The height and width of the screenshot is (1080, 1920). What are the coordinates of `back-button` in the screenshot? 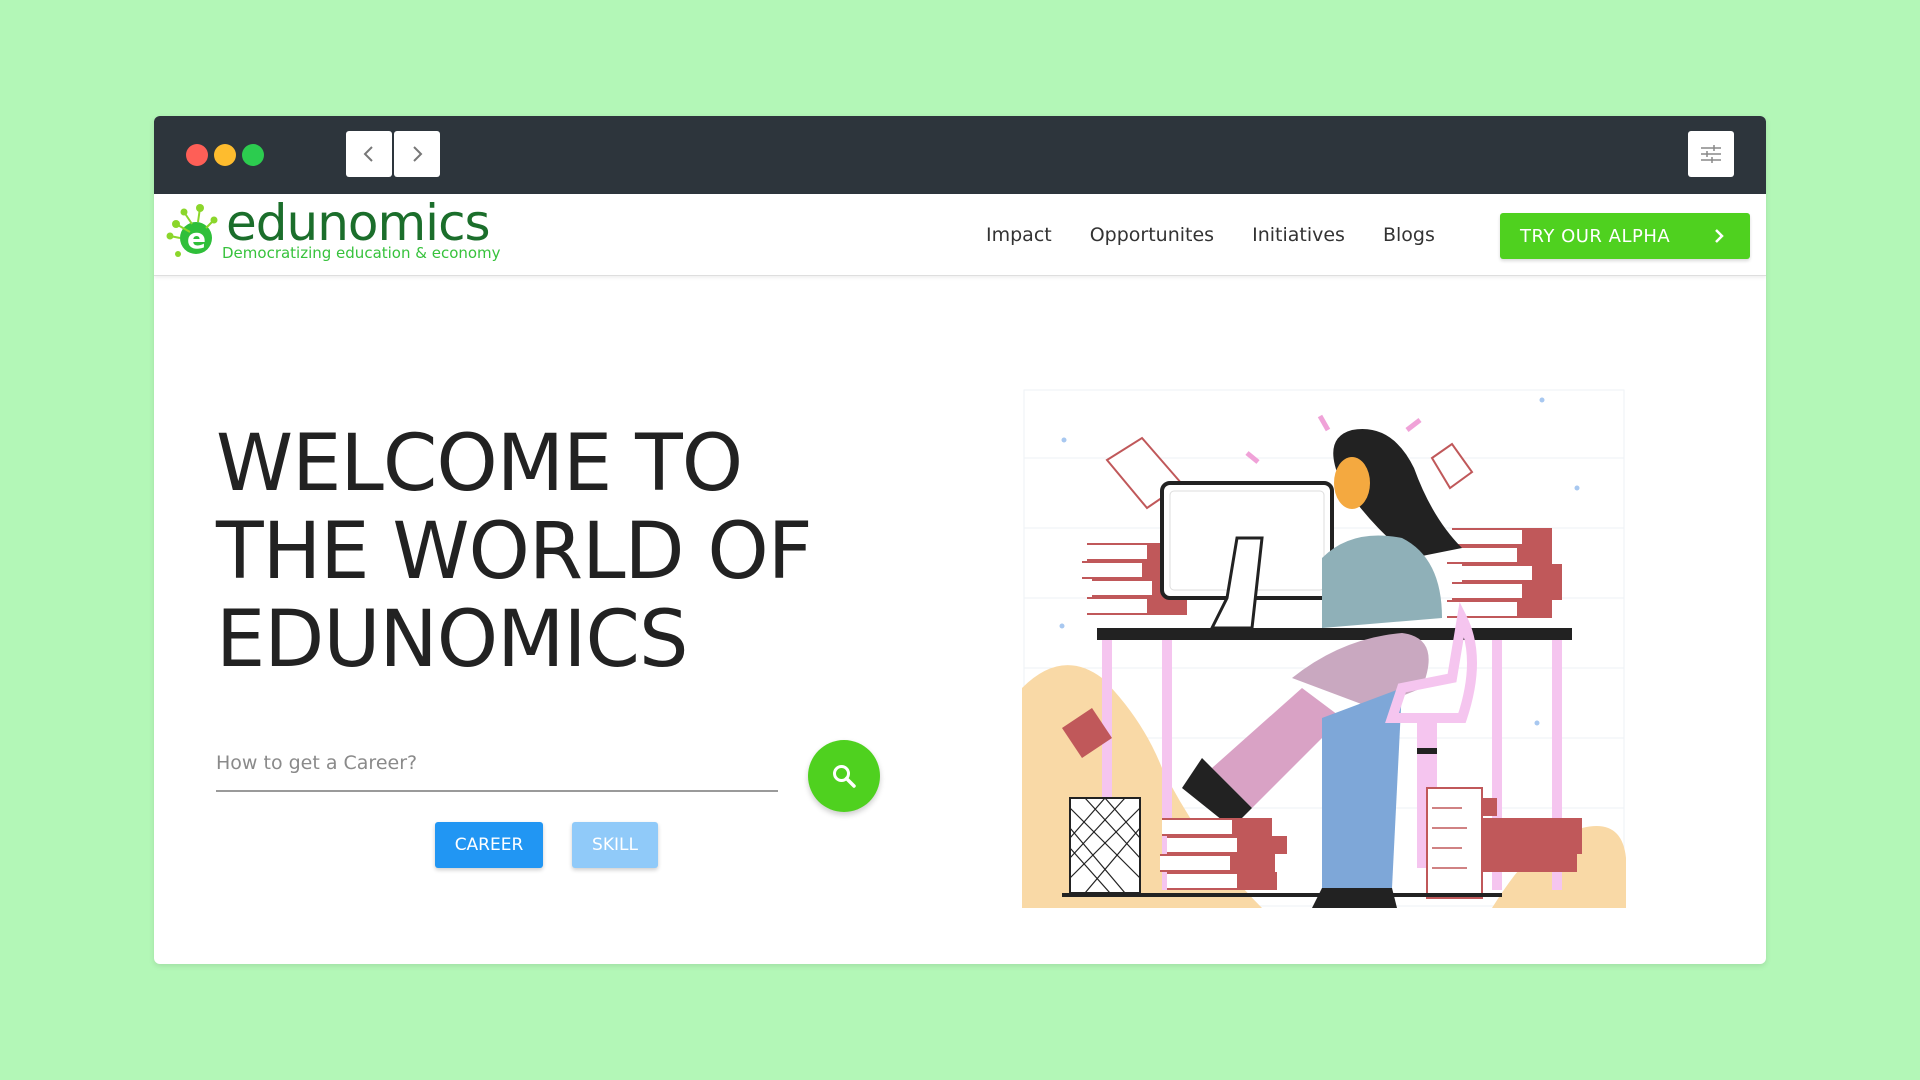 It's located at (369, 154).